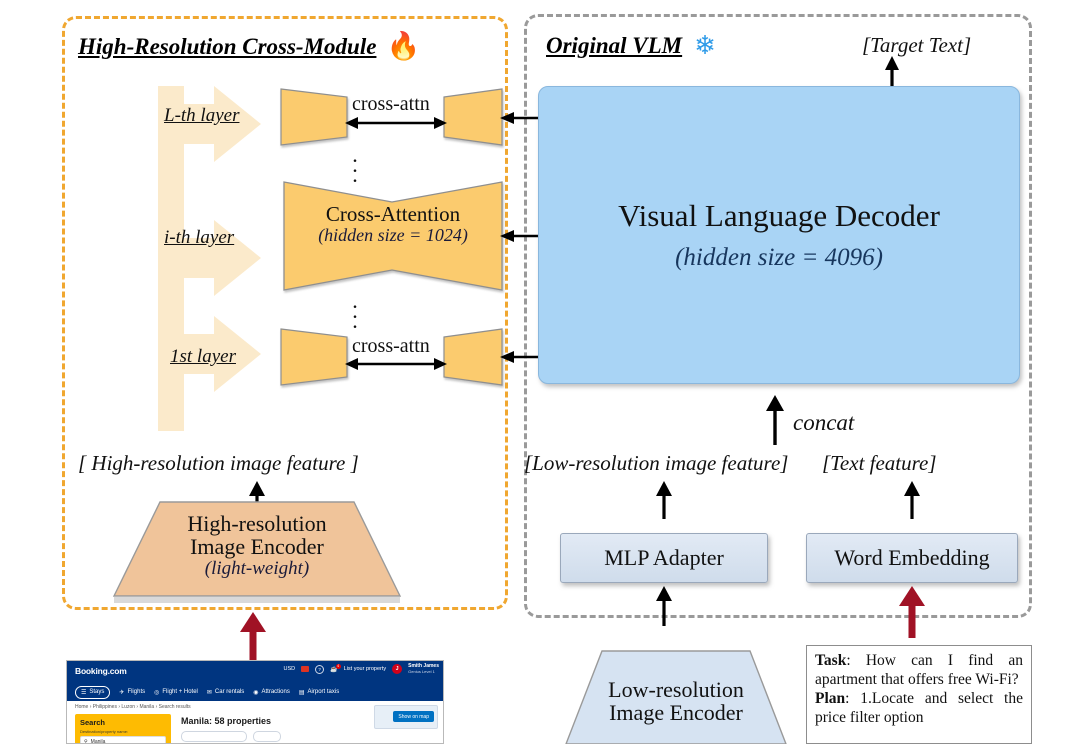 The image size is (1080, 744). What do you see at coordinates (614, 45) in the screenshot?
I see `original-vlm-title: Original VLM` at bounding box center [614, 45].